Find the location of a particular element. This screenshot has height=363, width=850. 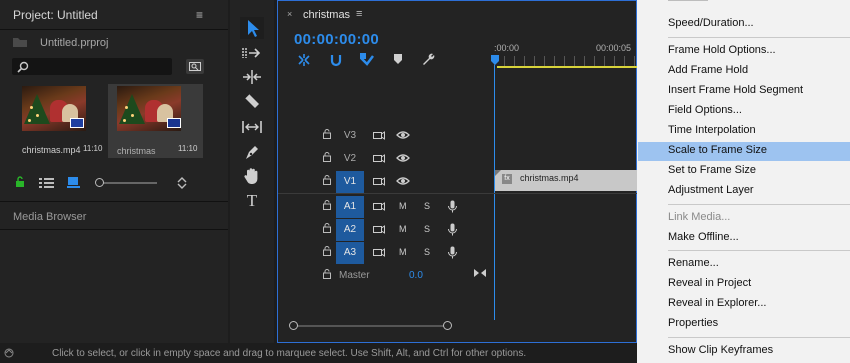

linked-selection-icon is located at coordinates (367, 60).